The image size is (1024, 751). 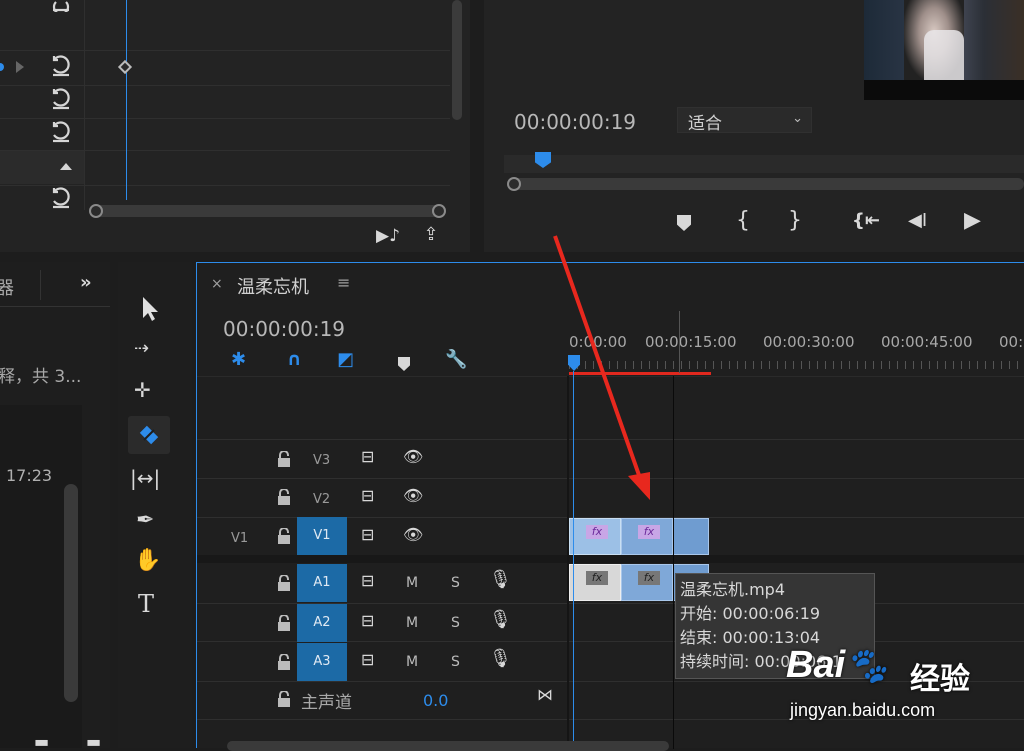 What do you see at coordinates (150, 309) in the screenshot?
I see `selection-tool-icon` at bounding box center [150, 309].